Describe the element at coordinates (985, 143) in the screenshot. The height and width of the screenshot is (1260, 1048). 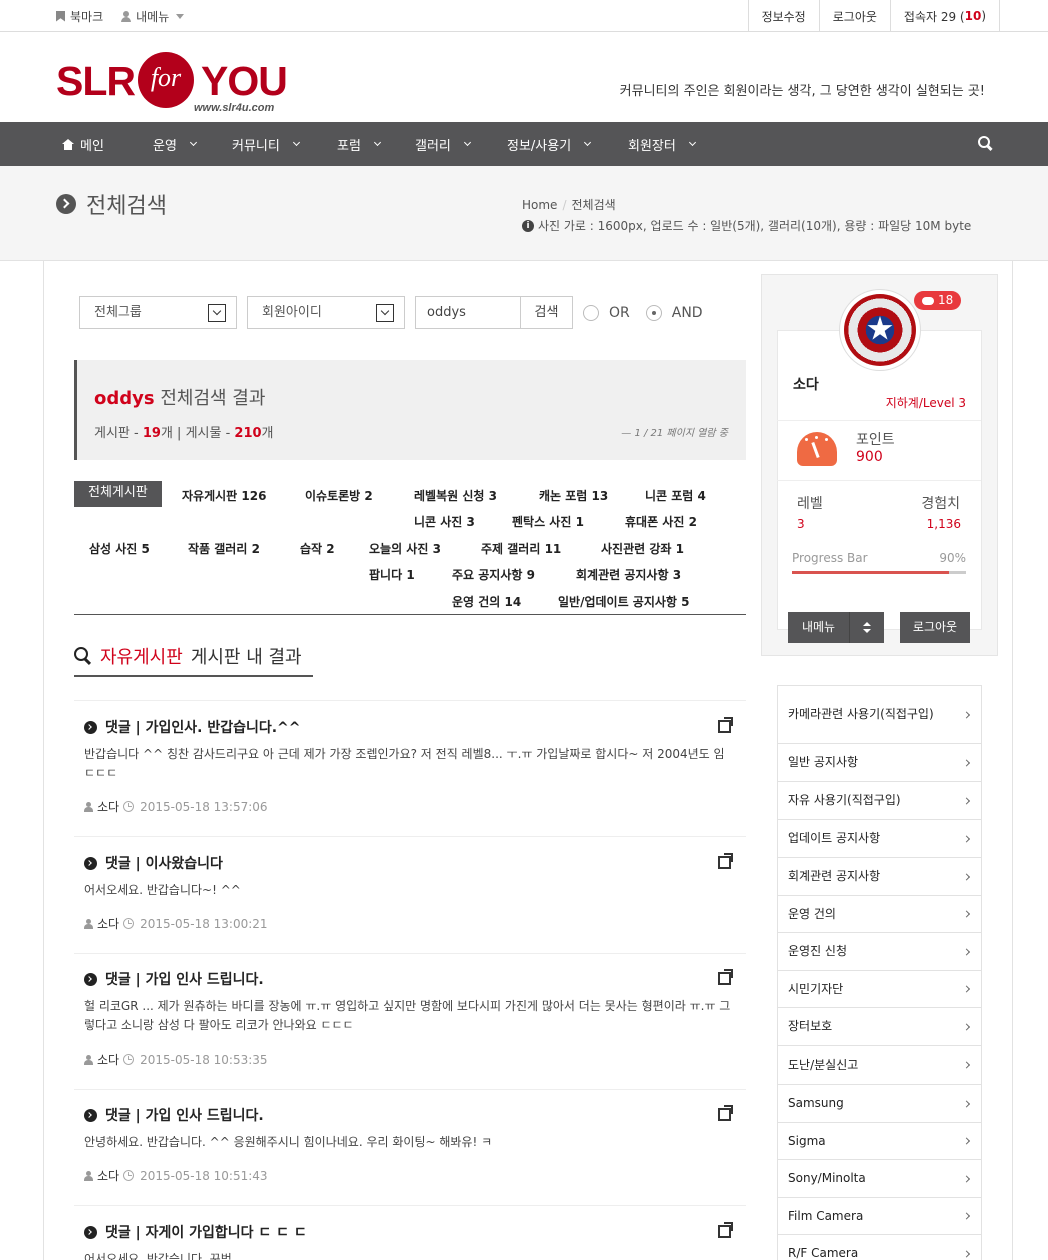
I see `nav-search-button` at that location.